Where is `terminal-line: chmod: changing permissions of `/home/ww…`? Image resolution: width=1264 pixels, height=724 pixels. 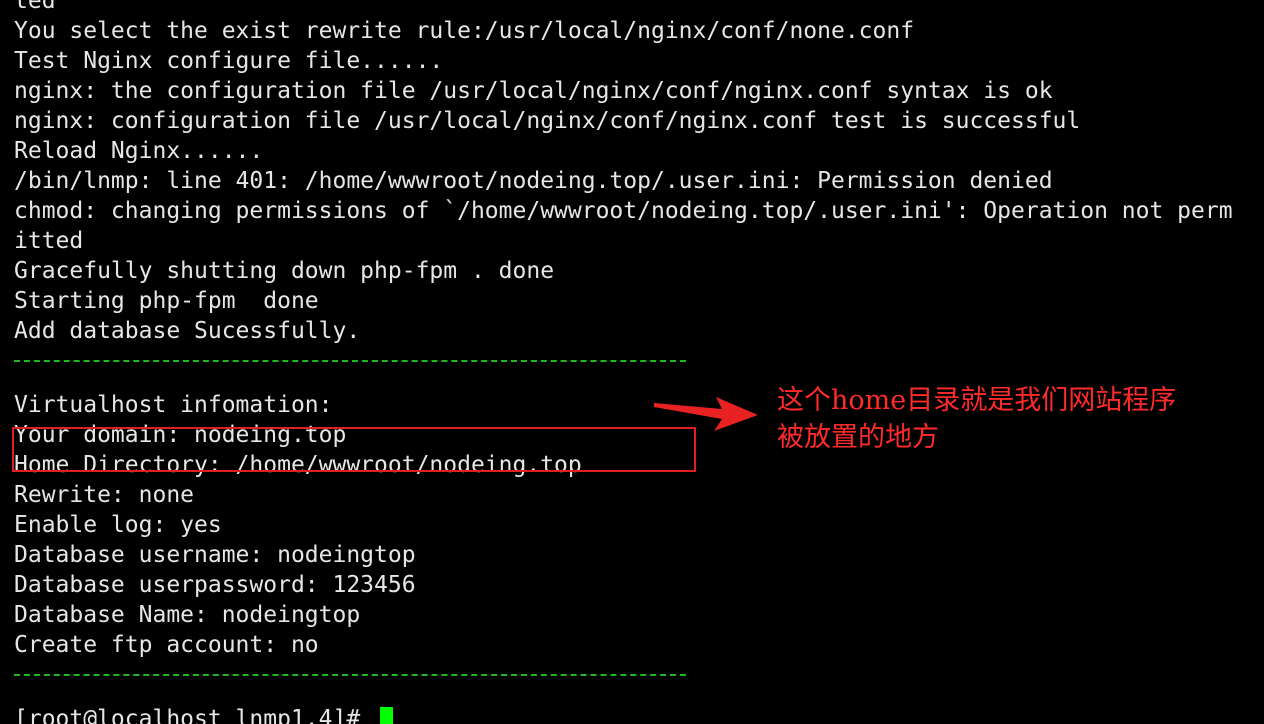
terminal-line: chmod: changing permissions of `/home/ww… is located at coordinates (623, 211).